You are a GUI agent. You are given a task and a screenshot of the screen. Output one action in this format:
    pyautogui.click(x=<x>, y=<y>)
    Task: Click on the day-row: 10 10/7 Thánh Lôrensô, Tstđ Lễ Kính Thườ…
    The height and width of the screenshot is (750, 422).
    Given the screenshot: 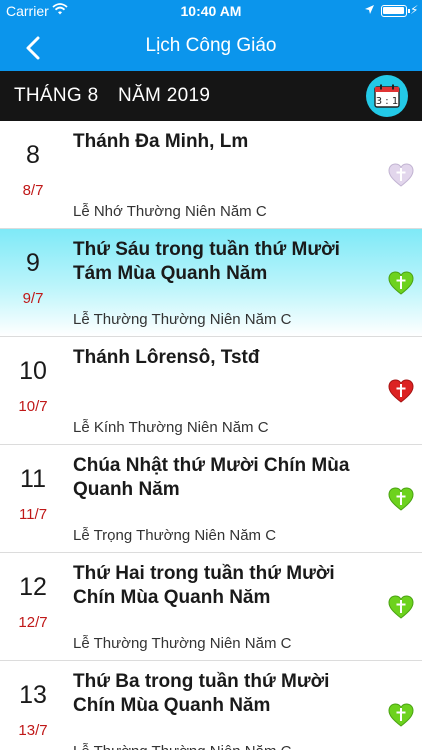 What is the action you would take?
    pyautogui.click(x=211, y=391)
    